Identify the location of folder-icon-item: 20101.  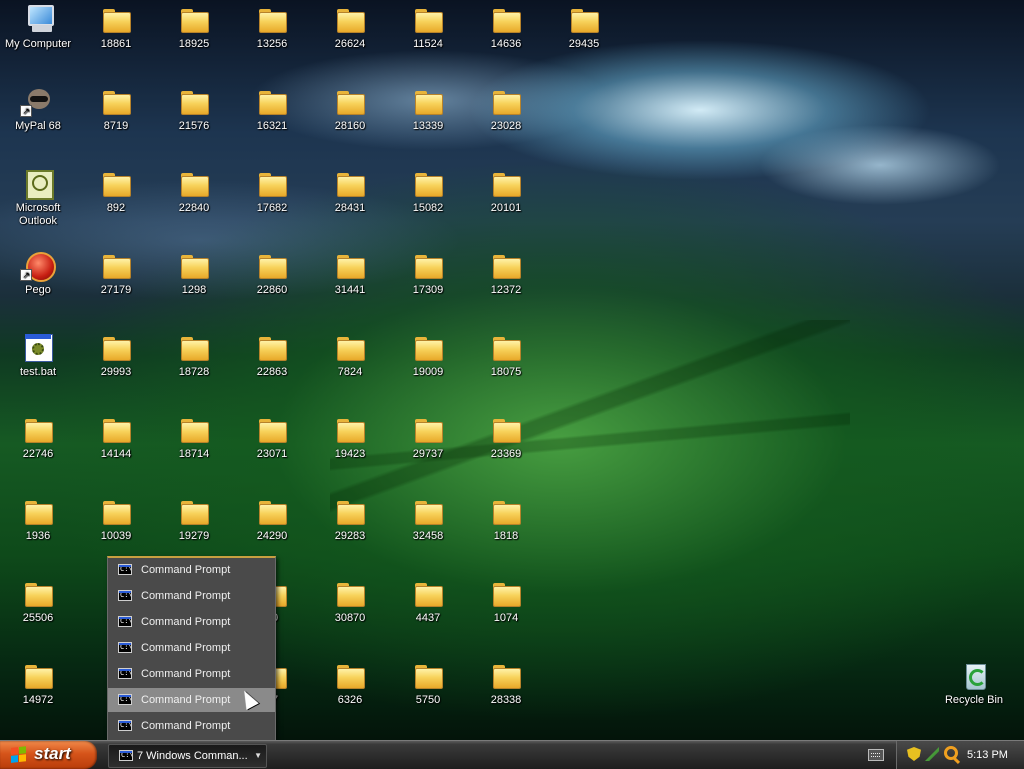
(506, 191).